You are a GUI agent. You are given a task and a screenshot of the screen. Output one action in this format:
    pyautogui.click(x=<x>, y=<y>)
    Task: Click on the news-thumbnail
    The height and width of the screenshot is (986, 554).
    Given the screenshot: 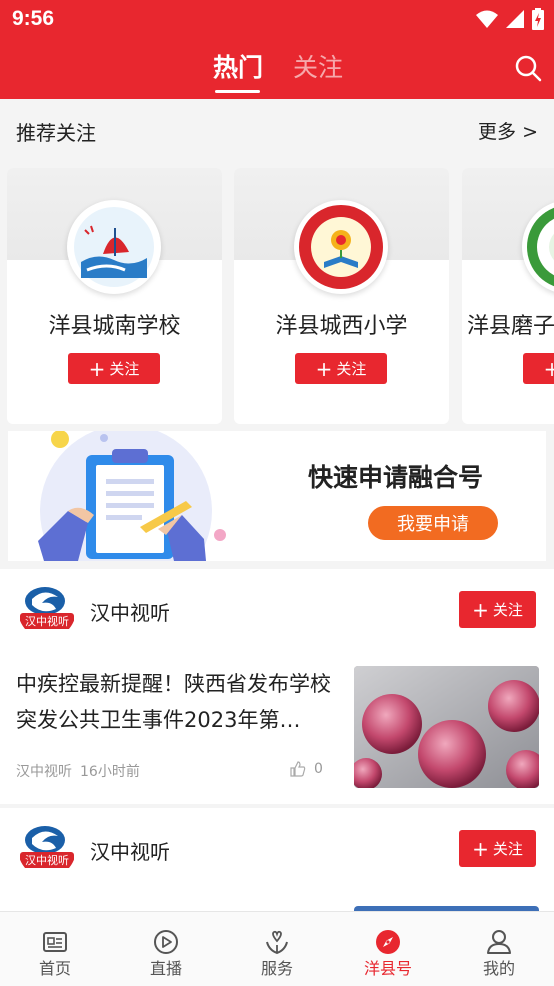 What is the action you would take?
    pyautogui.click(x=446, y=727)
    